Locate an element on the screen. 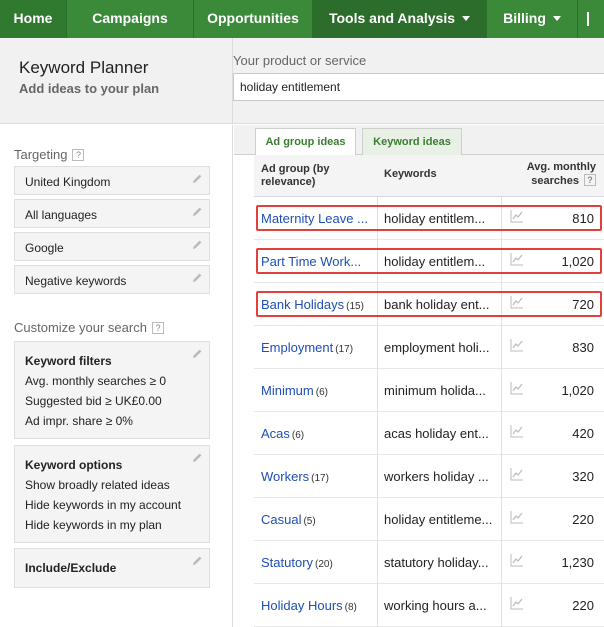 The width and height of the screenshot is (604, 627). nav-campaigns: Campaigns is located at coordinates (130, 19).